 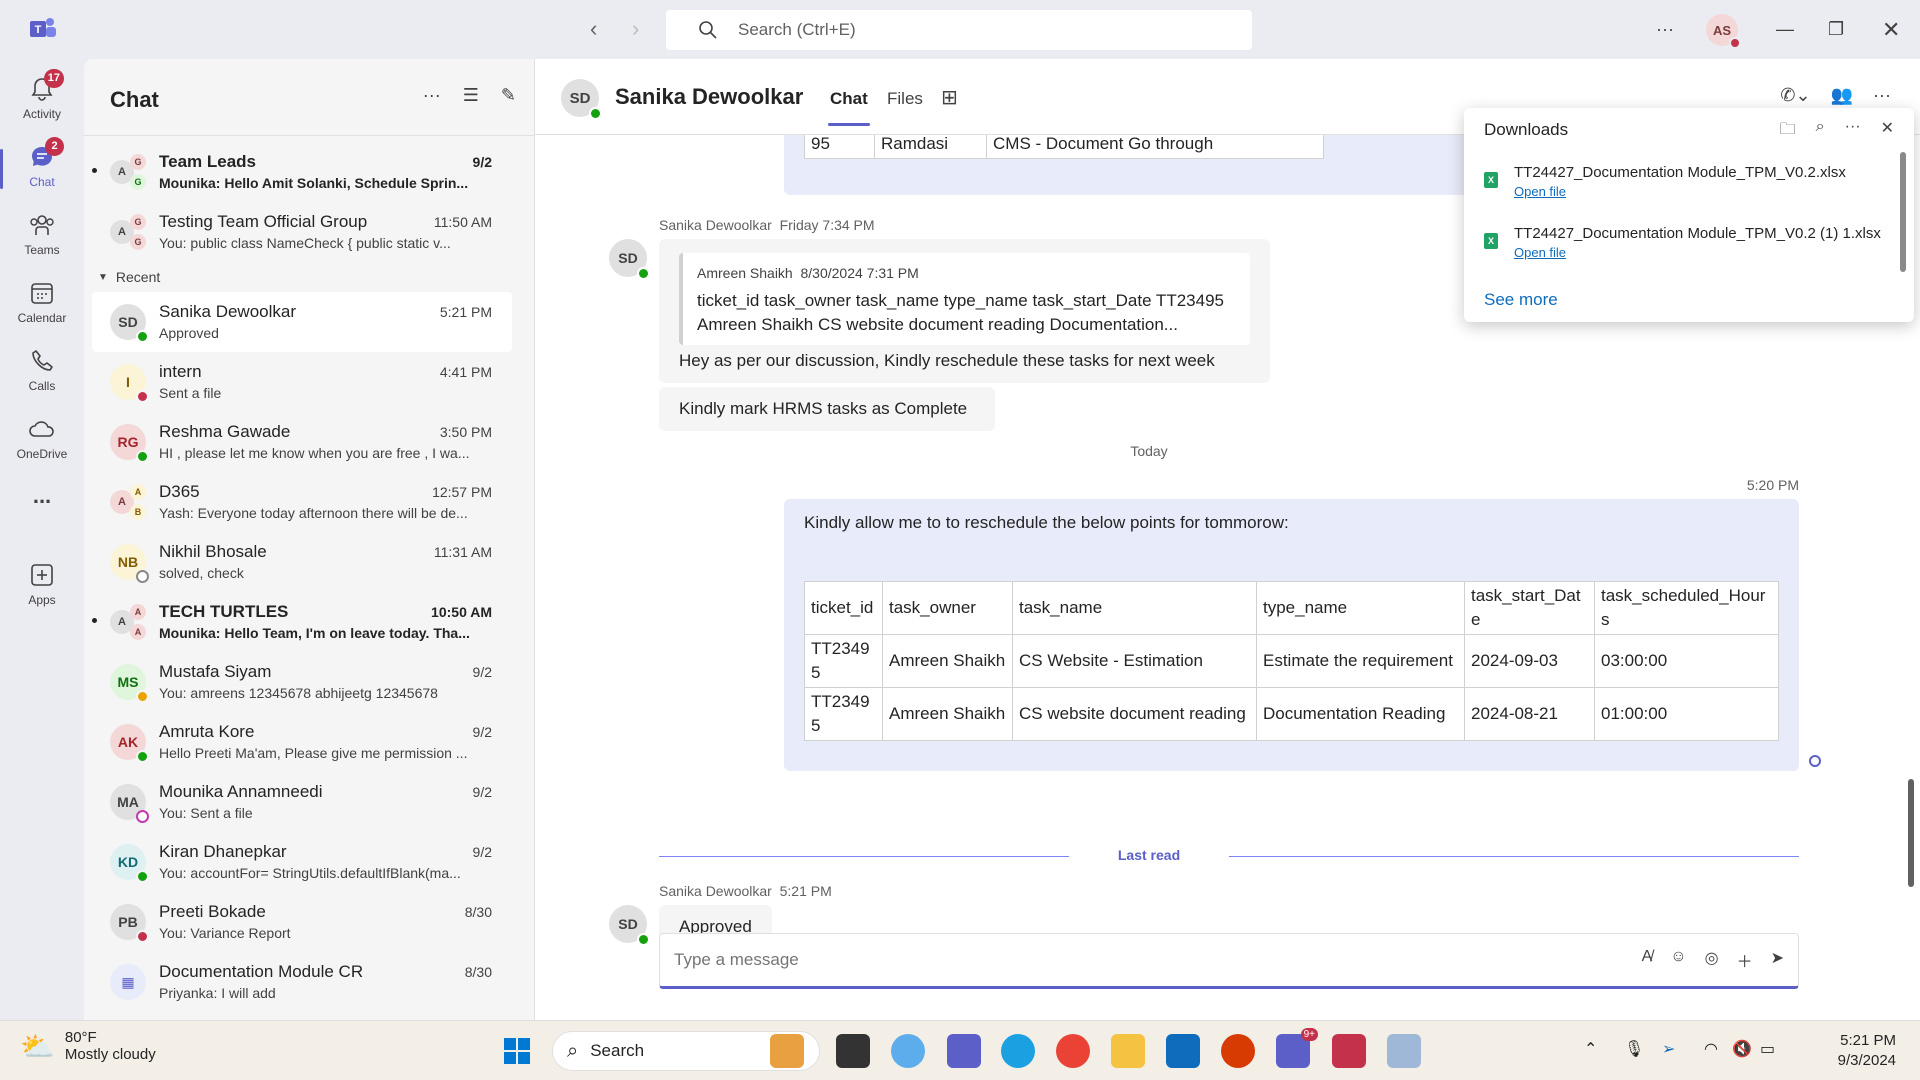 I want to click on restore-icon: ❐, so click(x=1836, y=29).